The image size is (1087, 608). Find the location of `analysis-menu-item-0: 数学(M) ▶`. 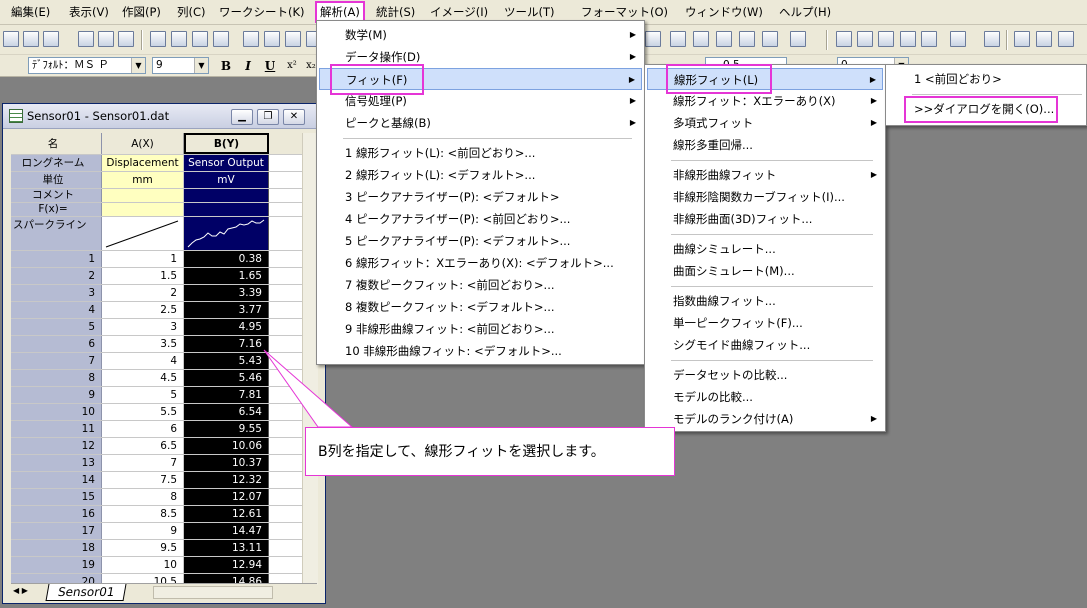

analysis-menu-item-0: 数学(M) ▶ is located at coordinates (480, 35).